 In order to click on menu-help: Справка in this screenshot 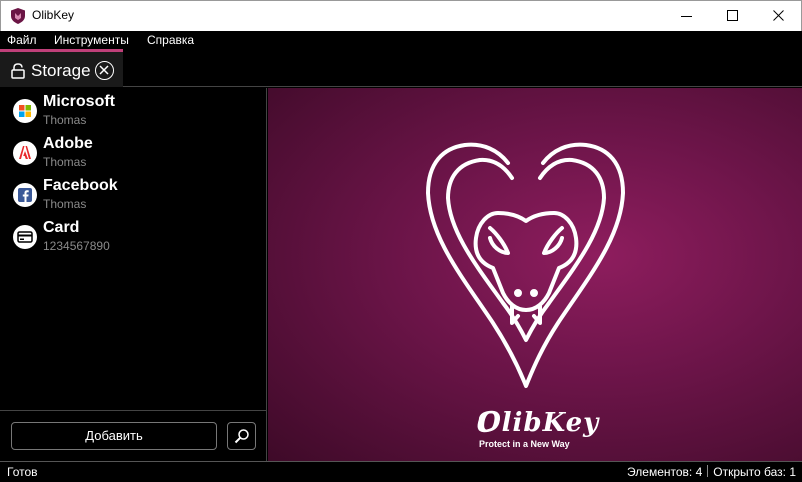, I will do `click(170, 40)`.